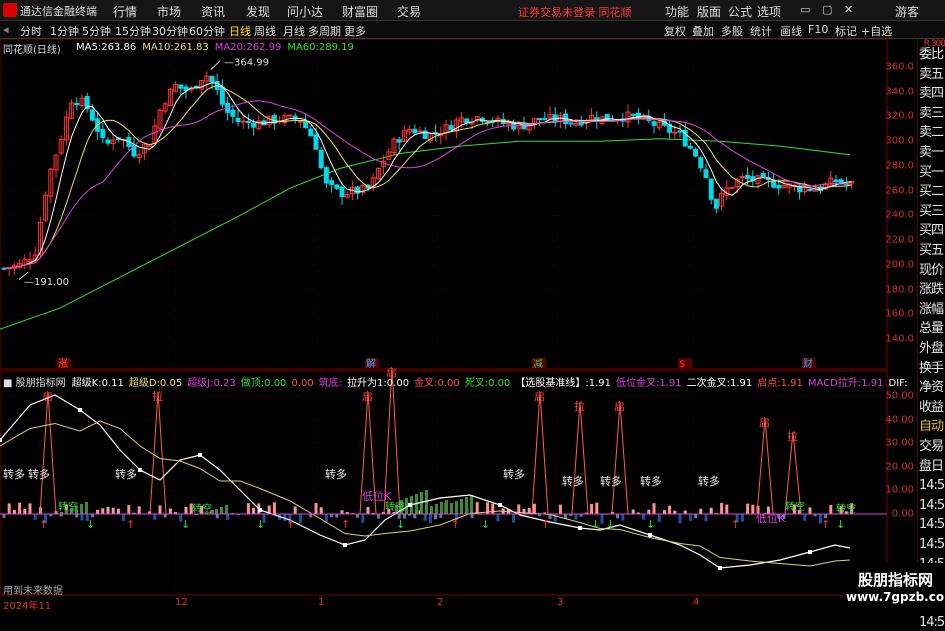 The width and height of the screenshot is (945, 631). Describe the element at coordinates (440, 602) in the screenshot. I see `date-tick: 2` at that location.